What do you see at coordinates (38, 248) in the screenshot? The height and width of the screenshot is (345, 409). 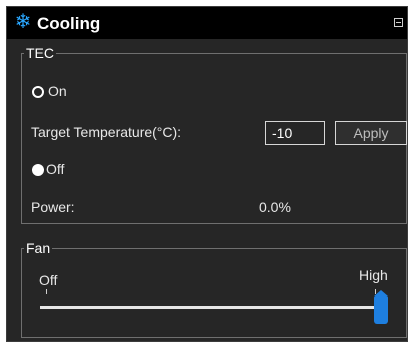 I see `fan-legend: Fan` at bounding box center [38, 248].